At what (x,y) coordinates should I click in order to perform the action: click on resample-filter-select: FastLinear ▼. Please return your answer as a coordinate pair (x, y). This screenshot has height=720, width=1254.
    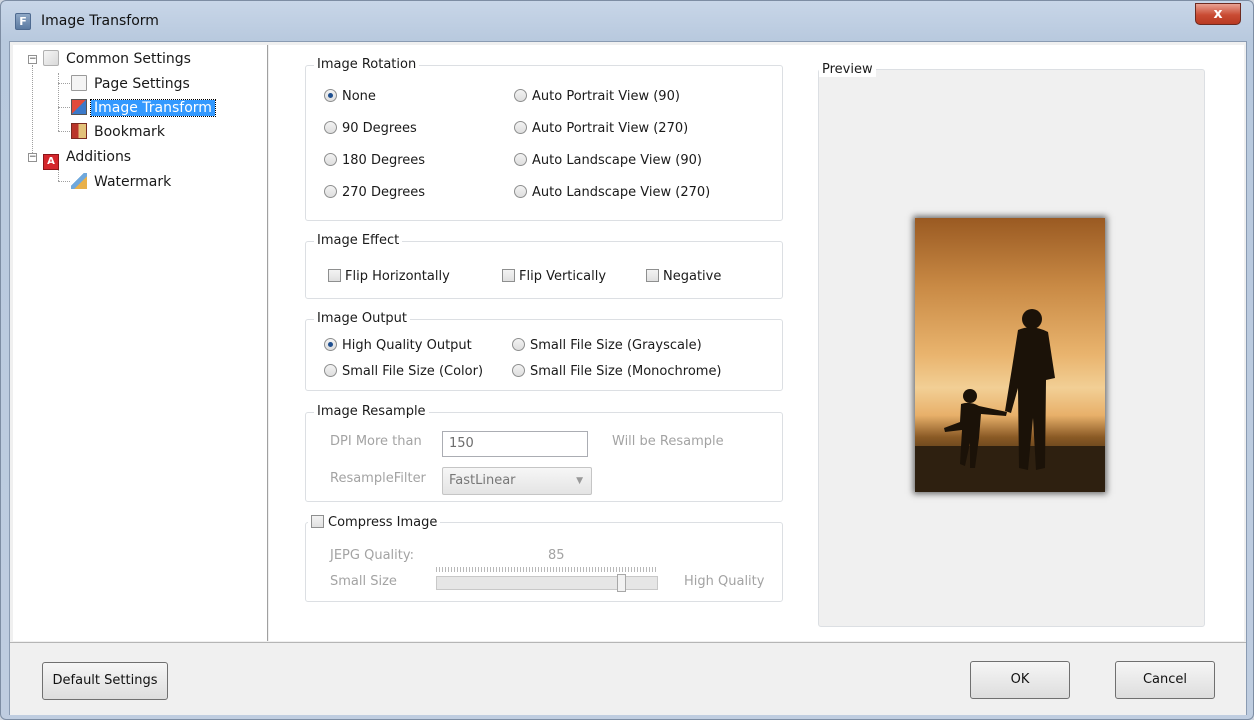
    Looking at the image, I should click on (517, 481).